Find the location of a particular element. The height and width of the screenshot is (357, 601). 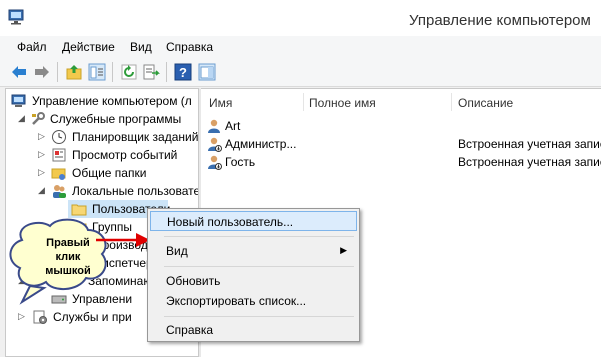

users-group-icon is located at coordinates (59, 191).